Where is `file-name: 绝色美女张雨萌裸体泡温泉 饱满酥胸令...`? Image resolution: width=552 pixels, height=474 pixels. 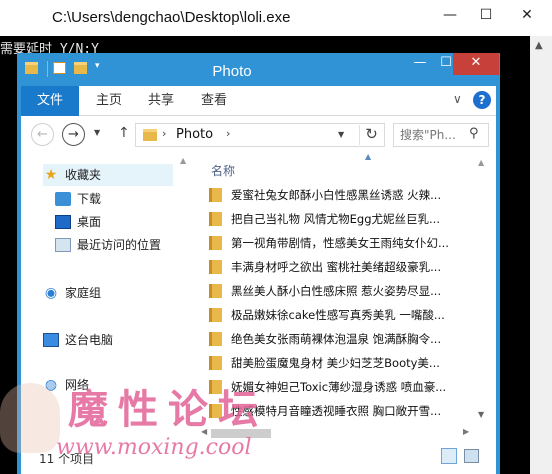
file-name: 绝色美女张雨萌裸体泡温泉 饱满酥胸令... is located at coordinates (336, 339).